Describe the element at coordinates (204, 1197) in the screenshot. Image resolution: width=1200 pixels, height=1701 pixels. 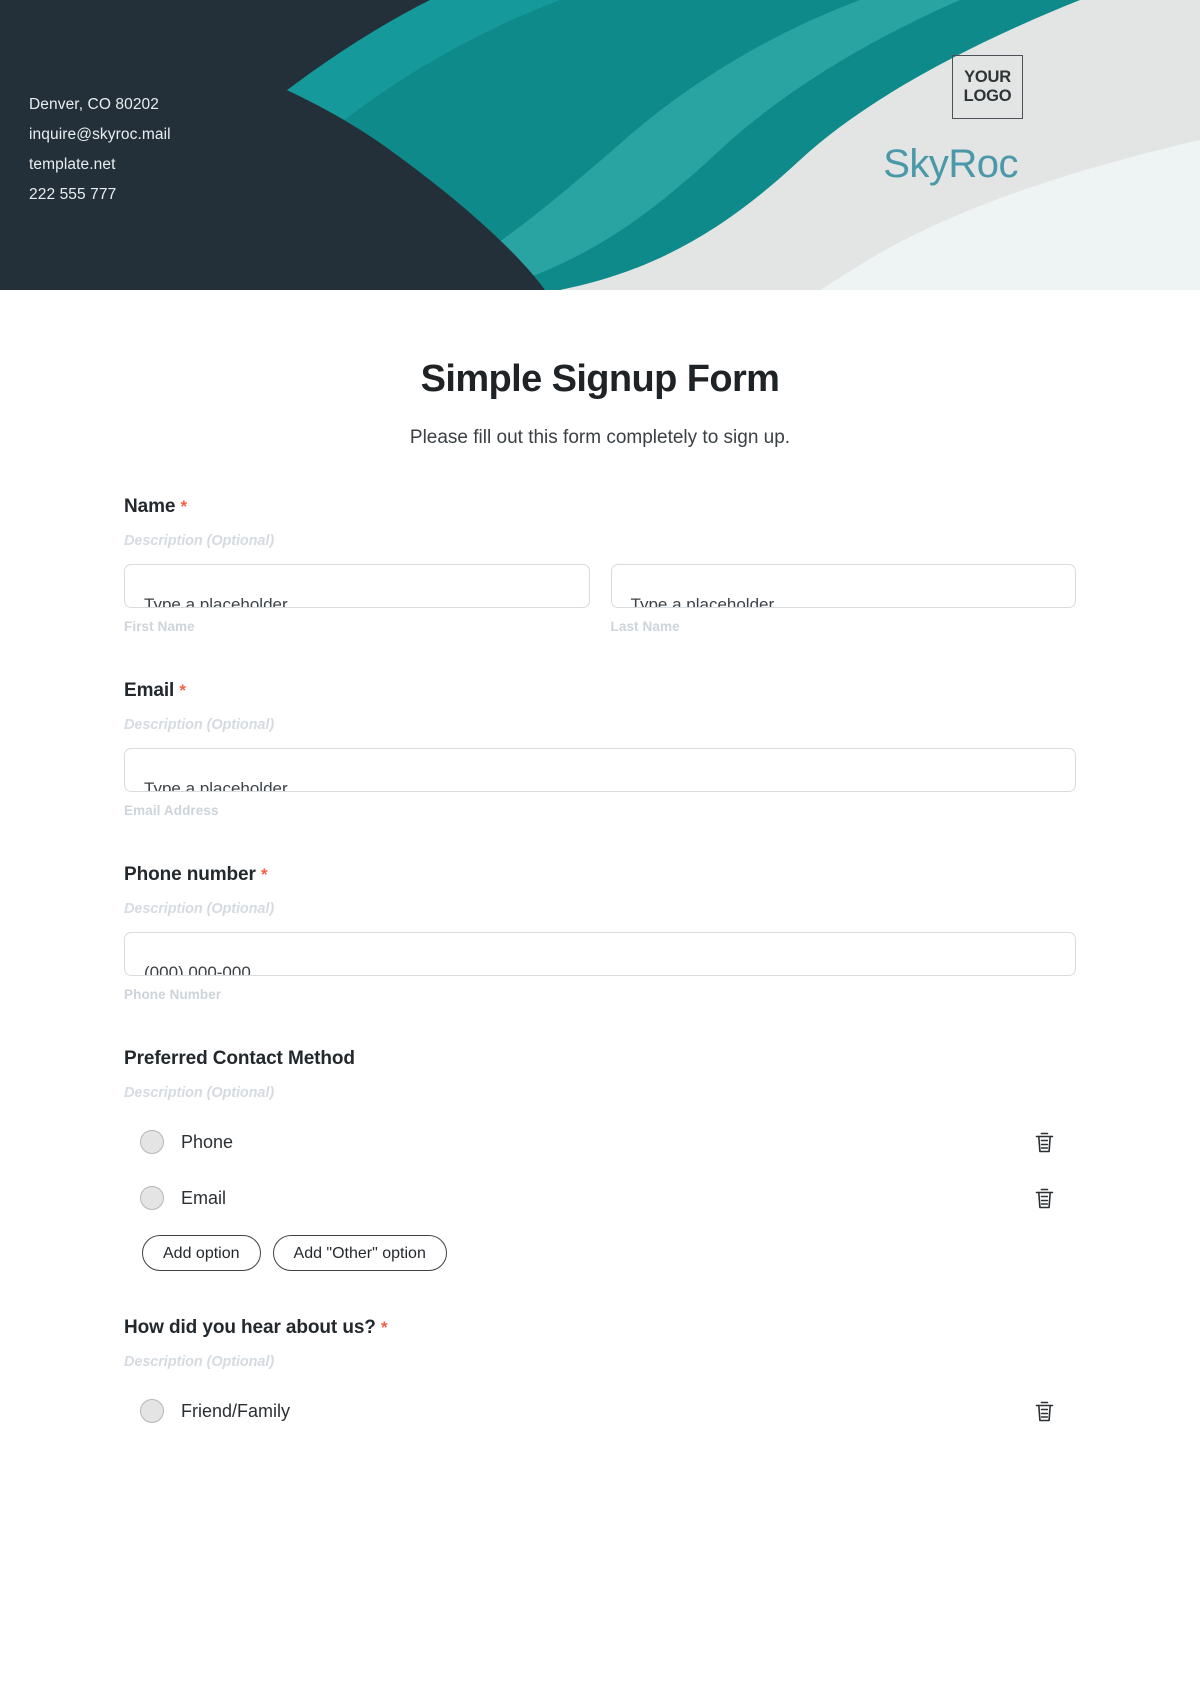
I see `option-label: Email` at that location.